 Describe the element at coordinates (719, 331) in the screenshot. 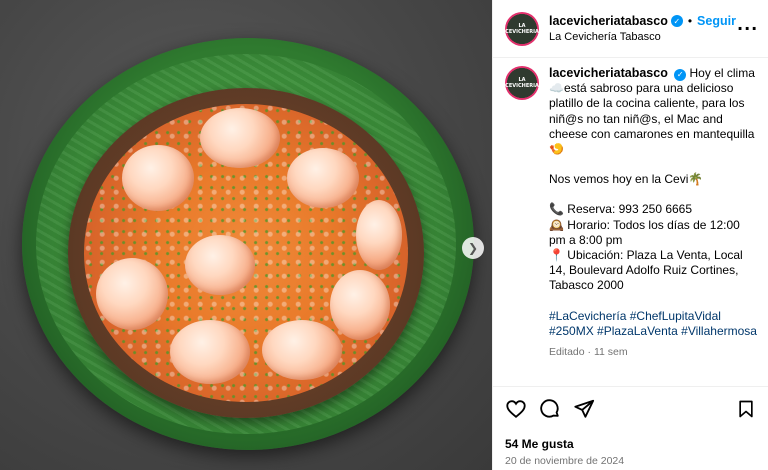

I see `hashtag-link: #Villahermosa` at that location.